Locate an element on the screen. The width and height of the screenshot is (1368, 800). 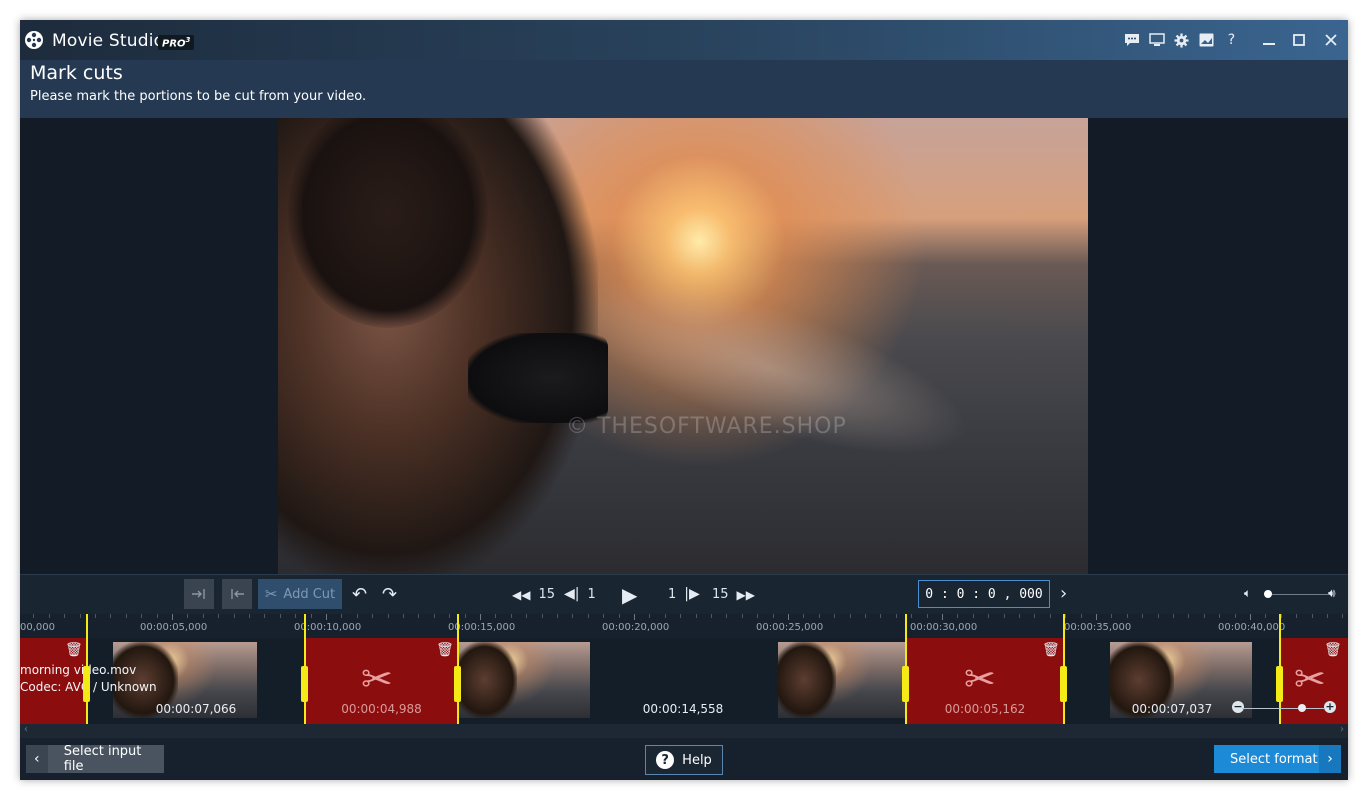
redo-icon: ↷ is located at coordinates (389, 594).